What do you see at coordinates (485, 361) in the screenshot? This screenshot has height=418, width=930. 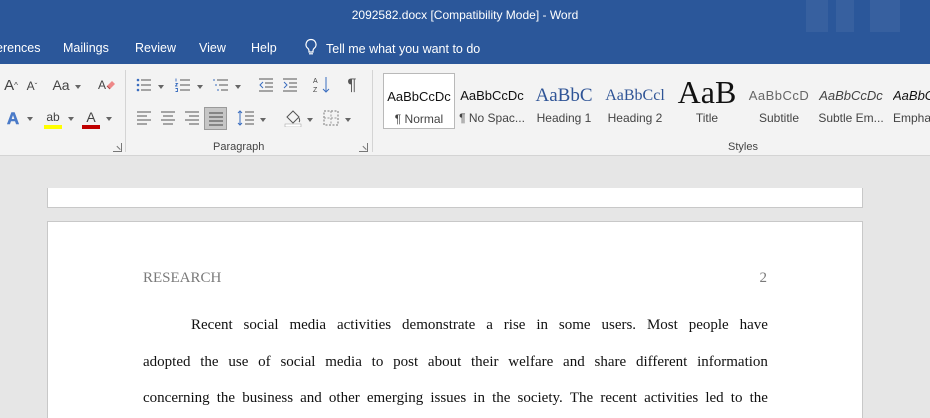 I see `word: their` at bounding box center [485, 361].